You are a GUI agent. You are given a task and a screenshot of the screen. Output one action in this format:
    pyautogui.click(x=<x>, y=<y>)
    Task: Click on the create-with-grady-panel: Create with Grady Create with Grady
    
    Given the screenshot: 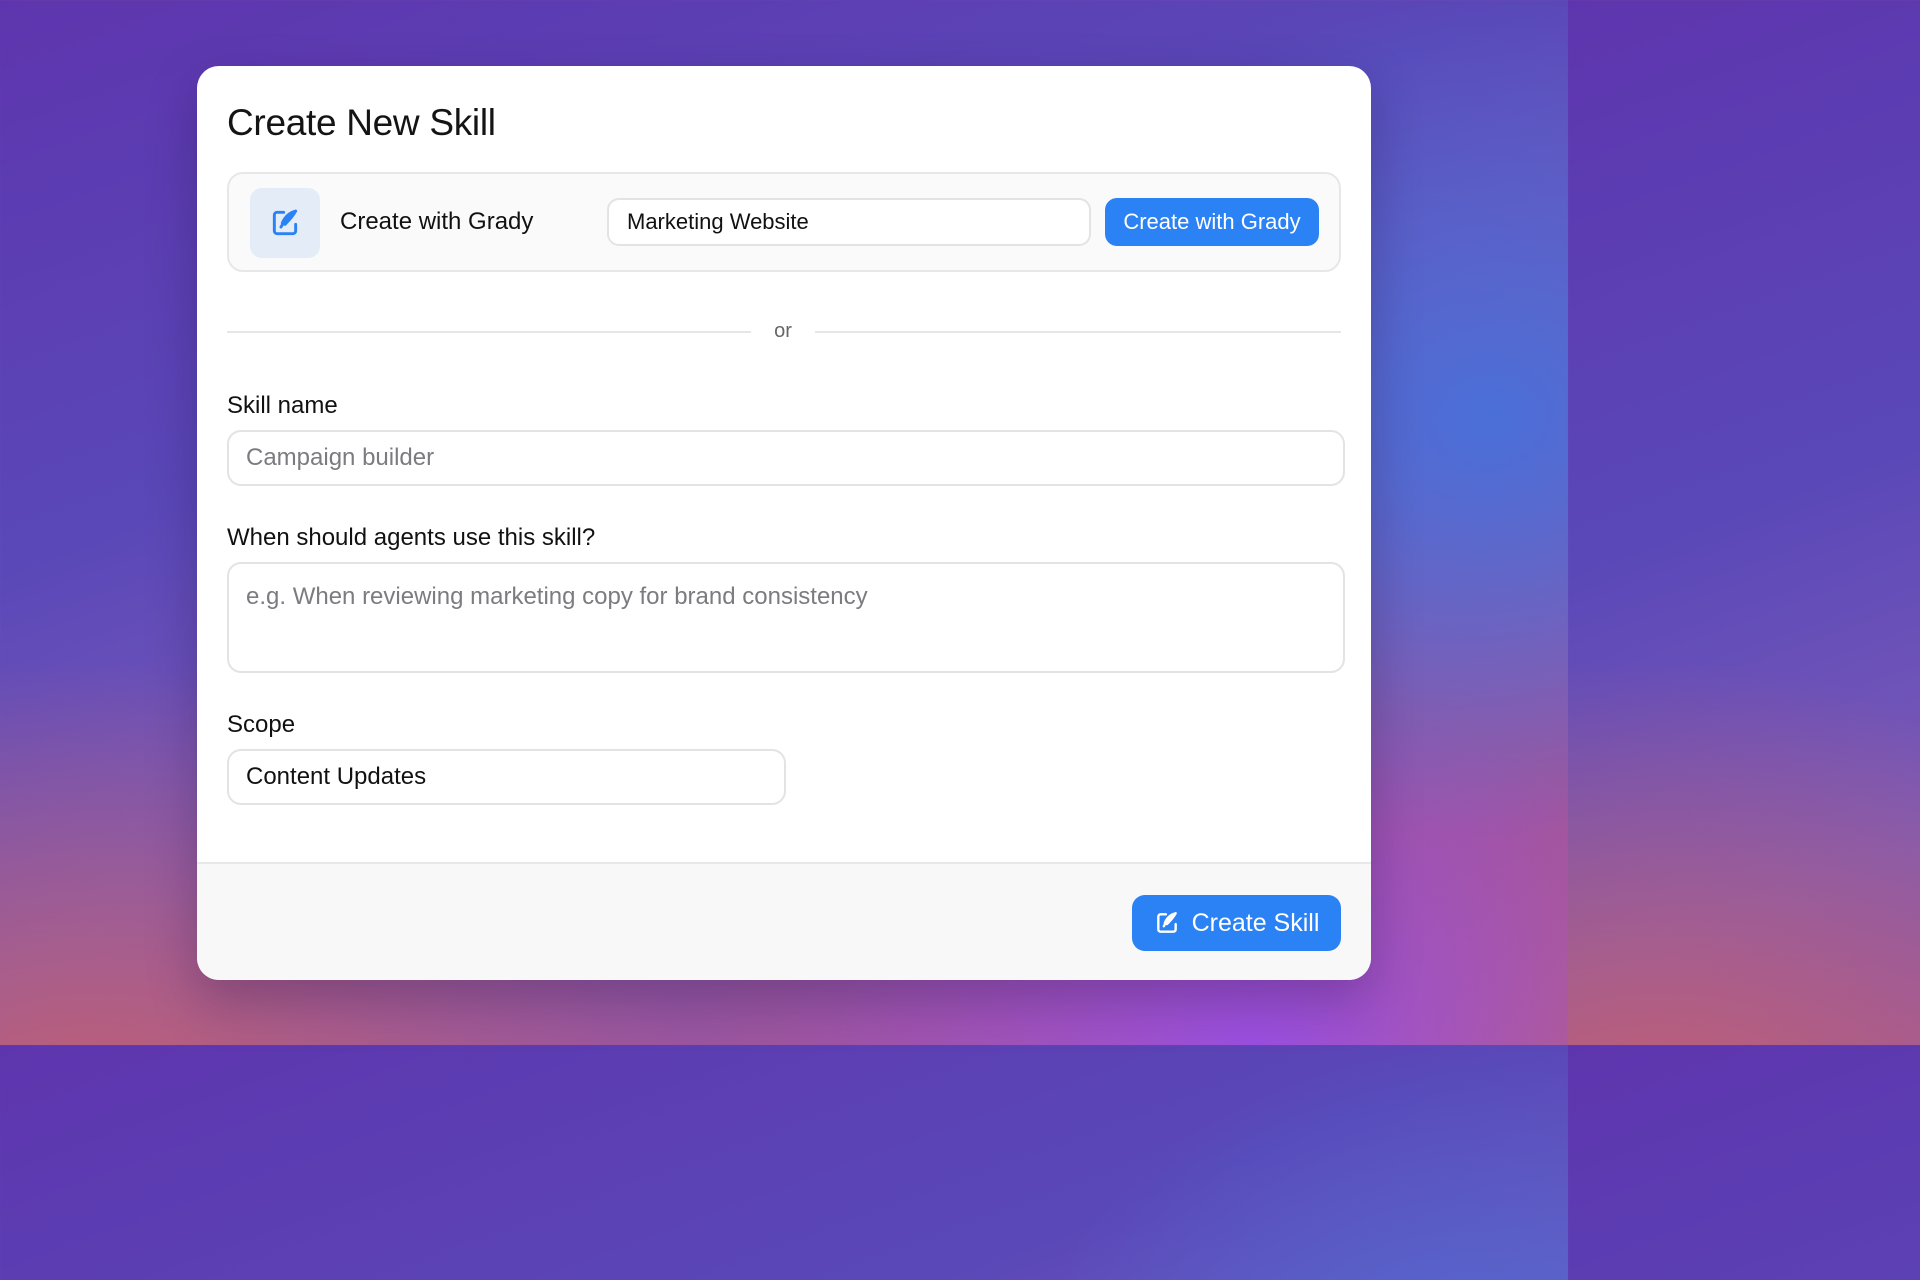 What is the action you would take?
    pyautogui.click(x=784, y=222)
    